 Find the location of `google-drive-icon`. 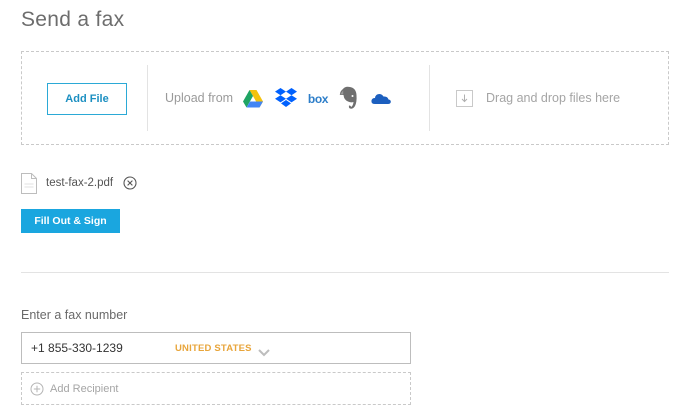

google-drive-icon is located at coordinates (253, 99).